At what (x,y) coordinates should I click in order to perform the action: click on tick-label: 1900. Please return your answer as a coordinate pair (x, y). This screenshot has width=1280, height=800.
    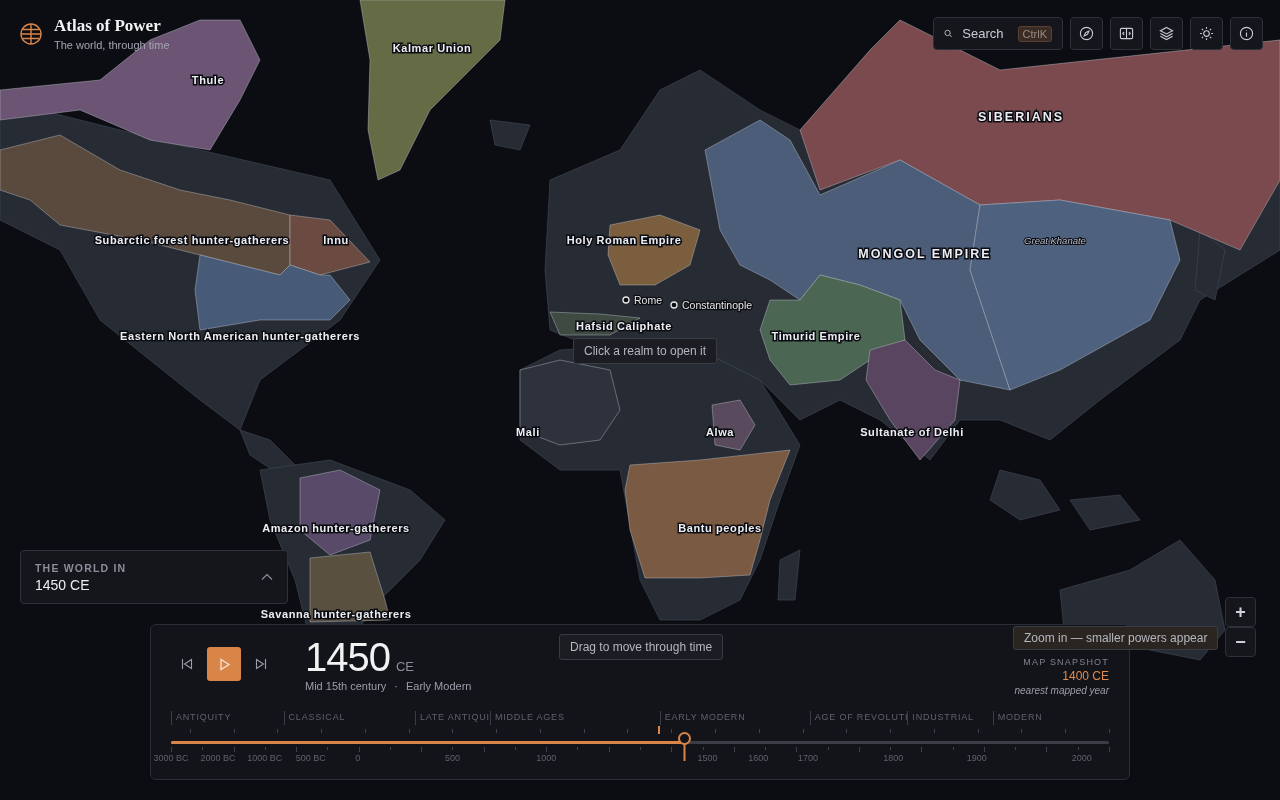
    Looking at the image, I should click on (976, 758).